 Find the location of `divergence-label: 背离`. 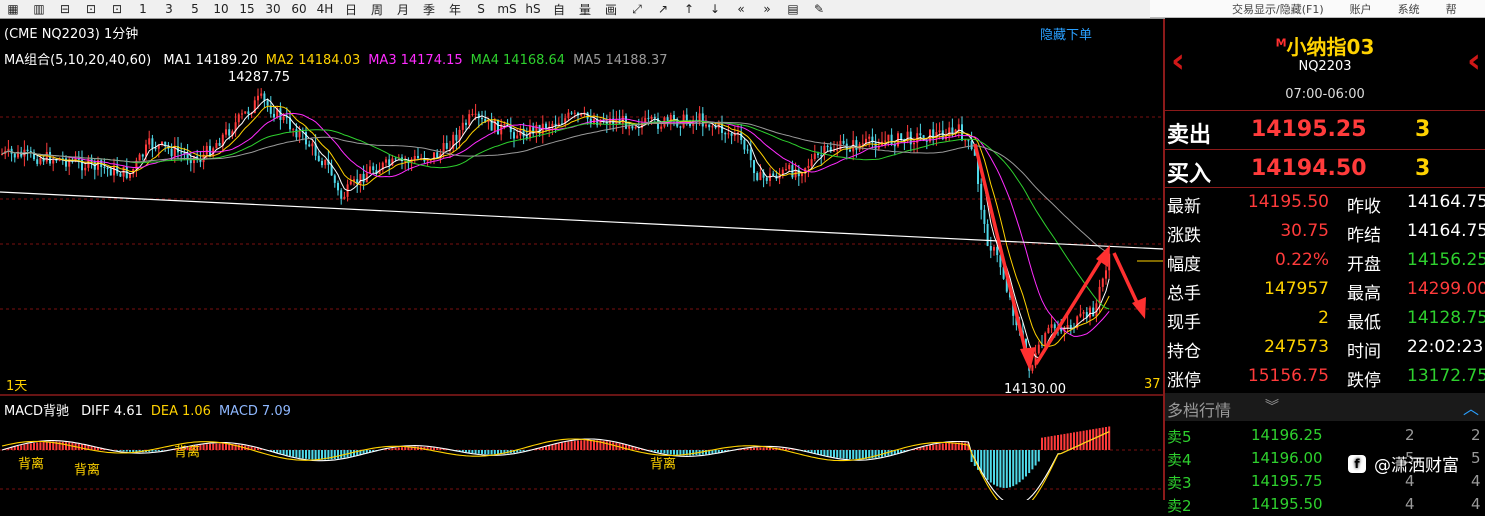

divergence-label: 背离 is located at coordinates (87, 468).